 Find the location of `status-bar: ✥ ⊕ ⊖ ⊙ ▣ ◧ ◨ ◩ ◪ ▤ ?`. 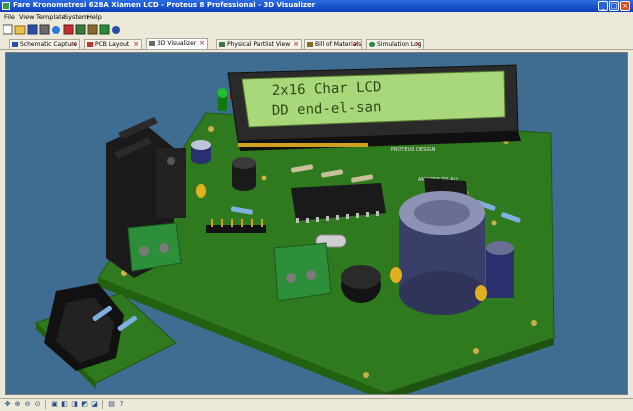

status-bar: ✥ ⊕ ⊖ ⊙ ▣ ◧ ◨ ◩ ◪ ▤ ? is located at coordinates (316, 404).